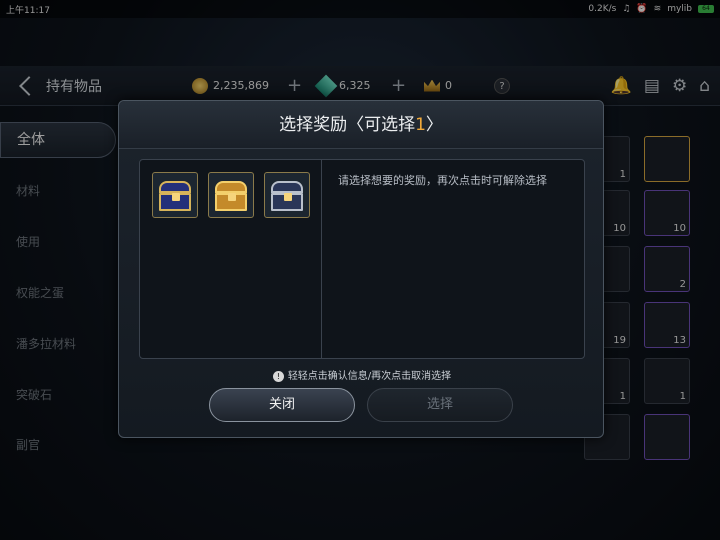 This screenshot has width=720, height=540. Describe the element at coordinates (420, 125) in the screenshot. I see `selectable-count: 1` at that location.